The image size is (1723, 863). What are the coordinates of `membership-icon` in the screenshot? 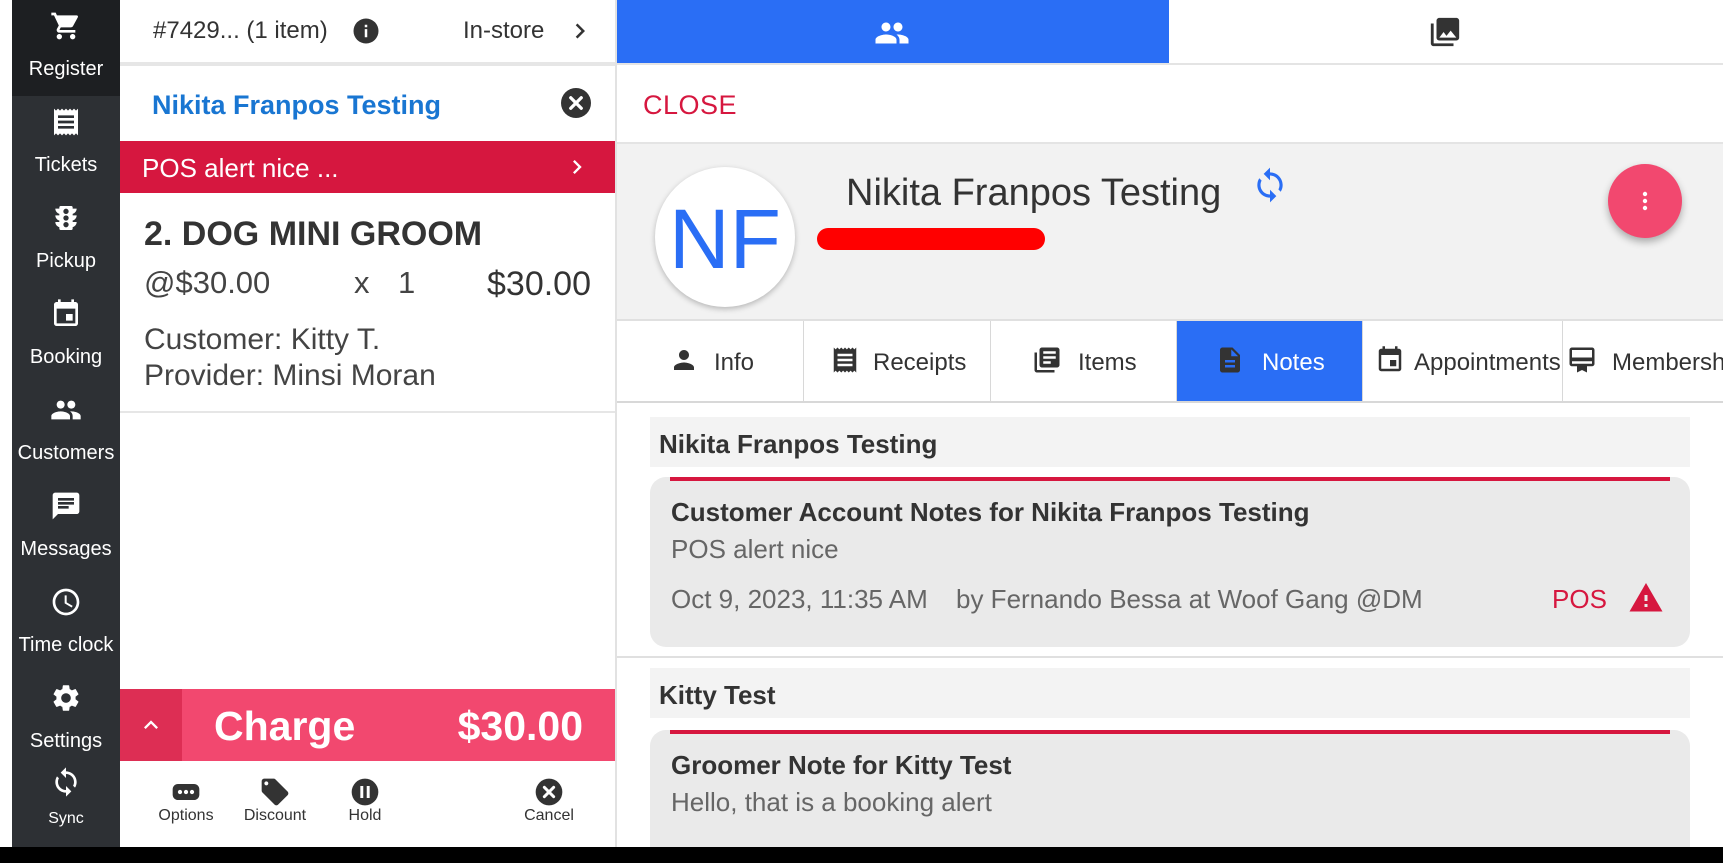 It's located at (1582, 360).